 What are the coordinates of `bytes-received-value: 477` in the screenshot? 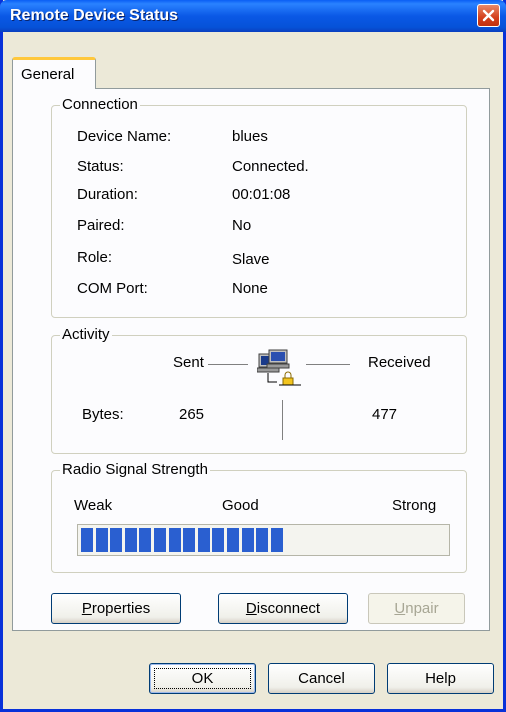 It's located at (385, 414).